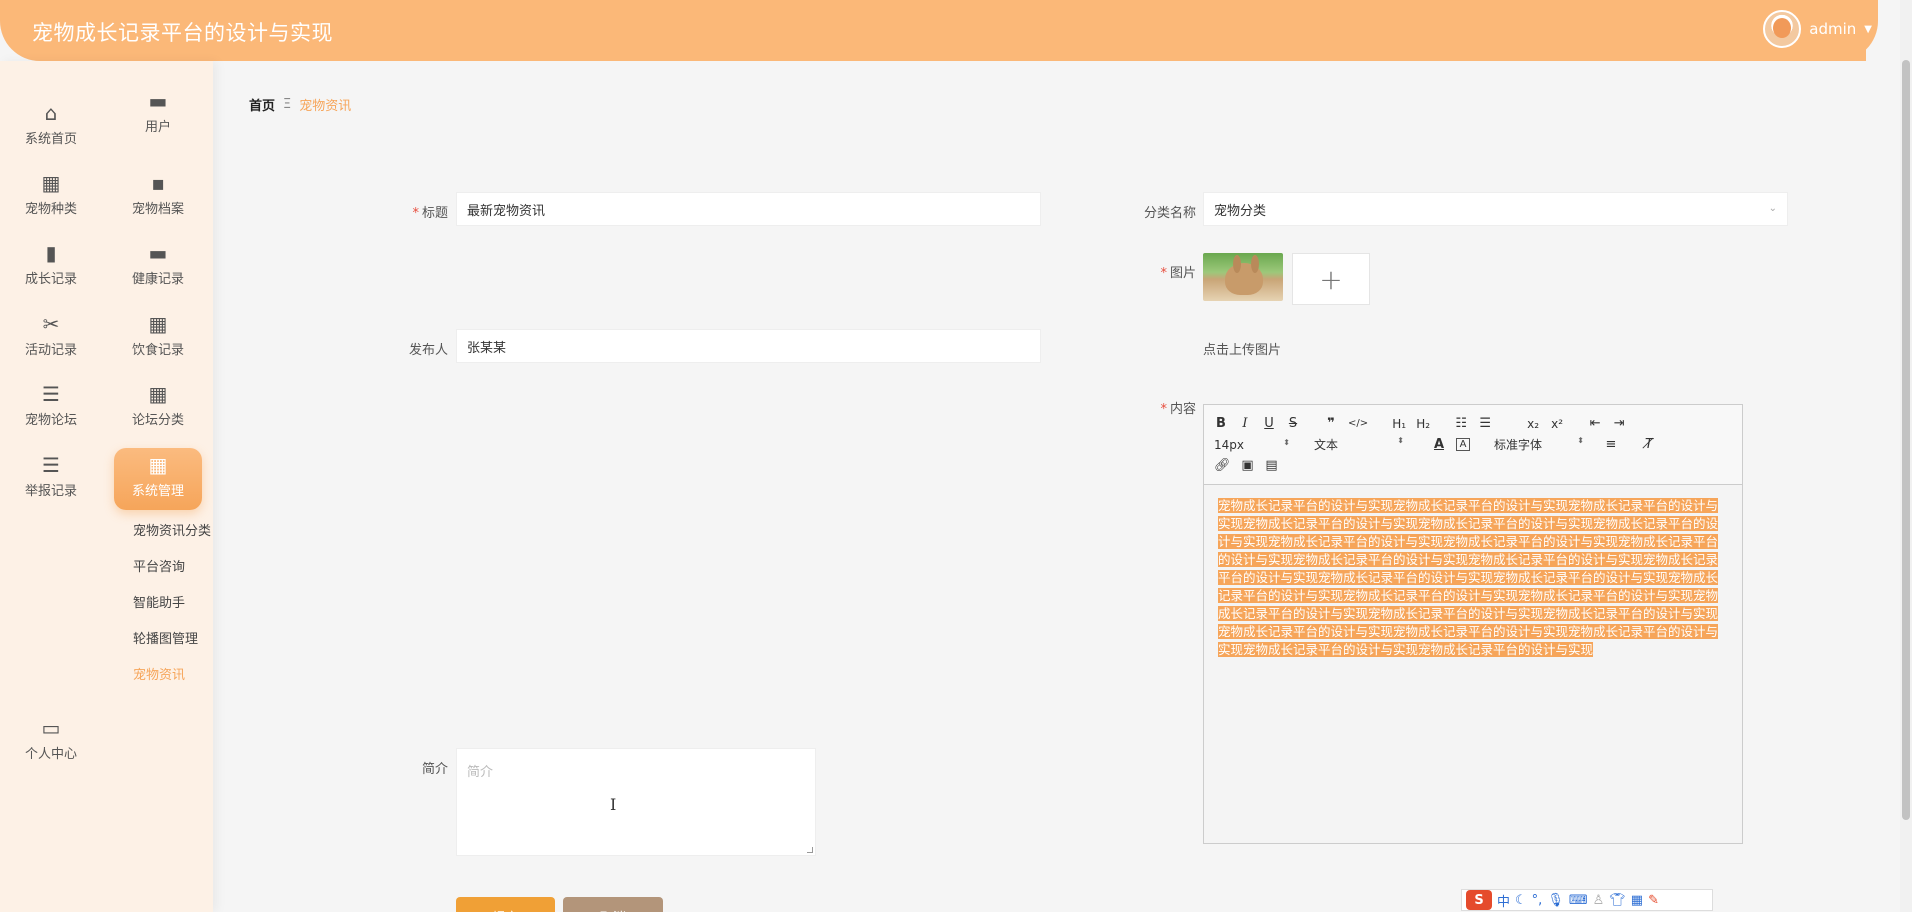 Image resolution: width=1912 pixels, height=912 pixels. I want to click on publisher-input: 张某某, so click(748, 346).